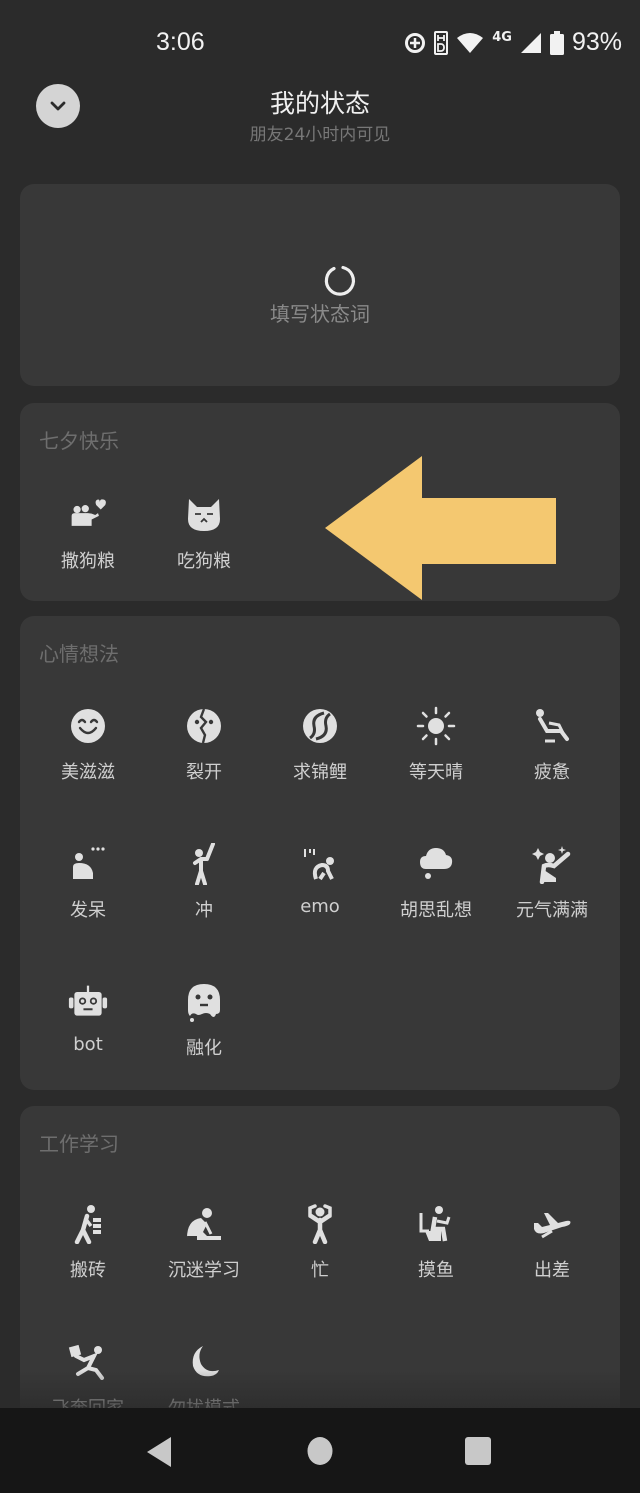 This screenshot has height=1493, width=640. What do you see at coordinates (204, 1048) in the screenshot?
I see `status-item-label: 融化` at bounding box center [204, 1048].